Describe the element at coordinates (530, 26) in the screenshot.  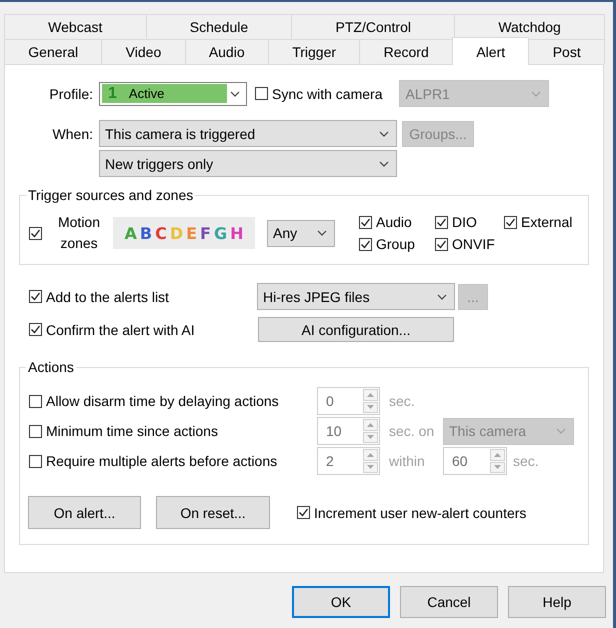
I see `tab: Watchdog` at that location.